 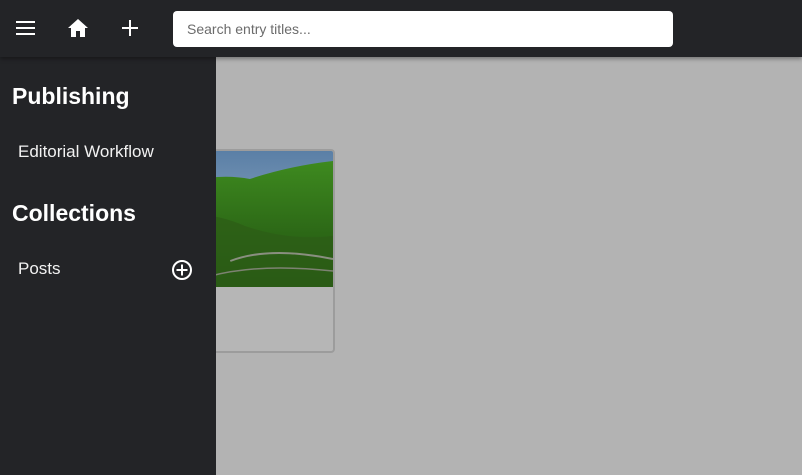 What do you see at coordinates (39, 269) in the screenshot?
I see `sidebar-item-posts: Posts` at bounding box center [39, 269].